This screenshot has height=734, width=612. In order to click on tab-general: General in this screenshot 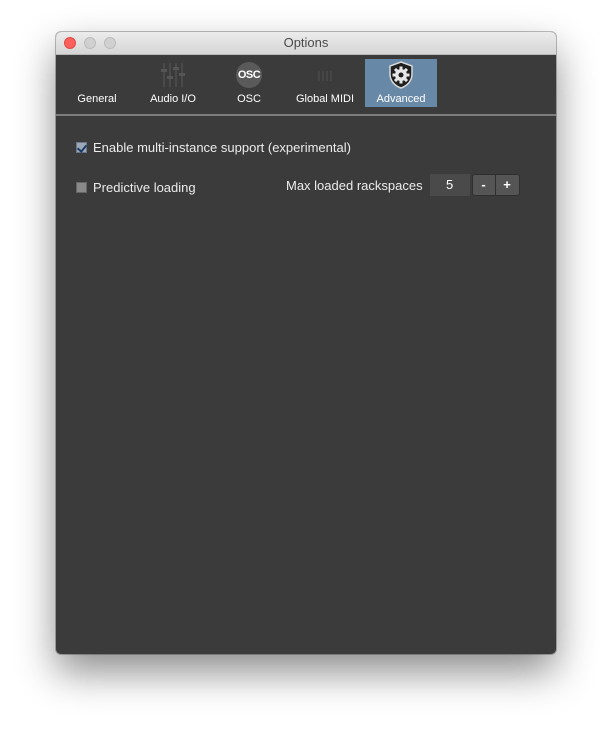, I will do `click(97, 83)`.